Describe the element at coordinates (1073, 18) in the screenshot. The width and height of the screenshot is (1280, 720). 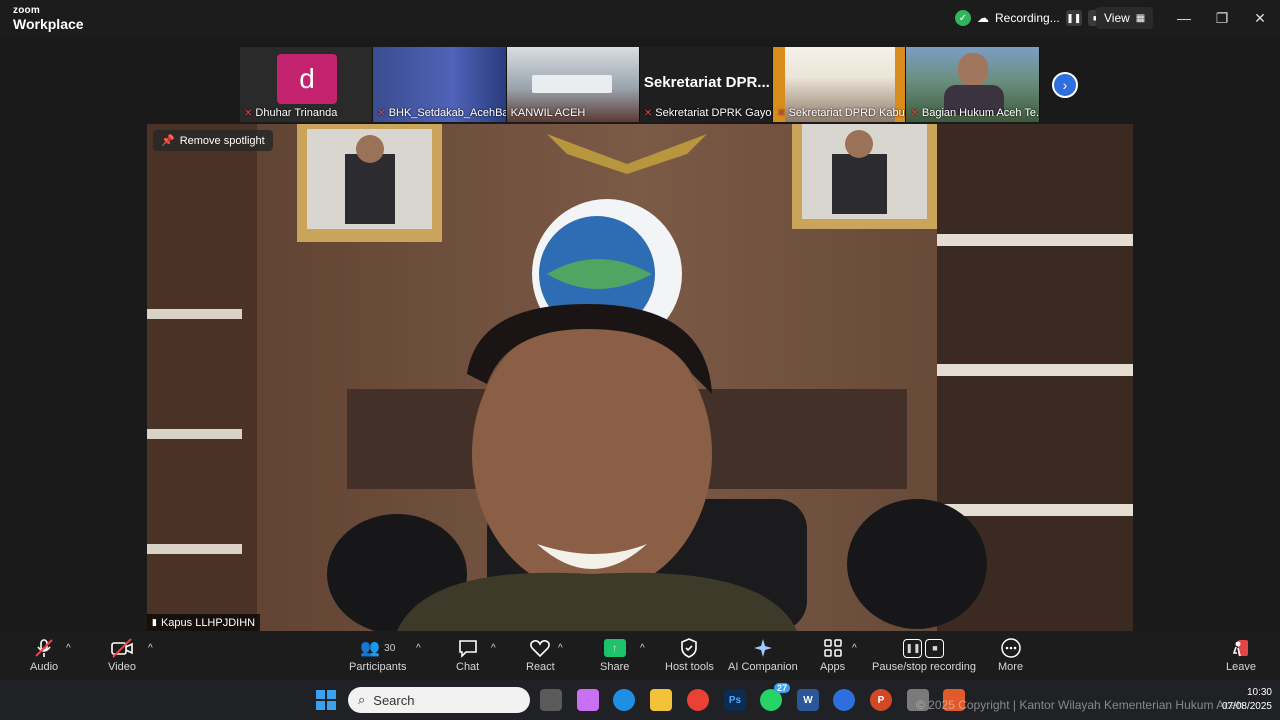
I see `pause-recording-icon: ❚❚` at that location.